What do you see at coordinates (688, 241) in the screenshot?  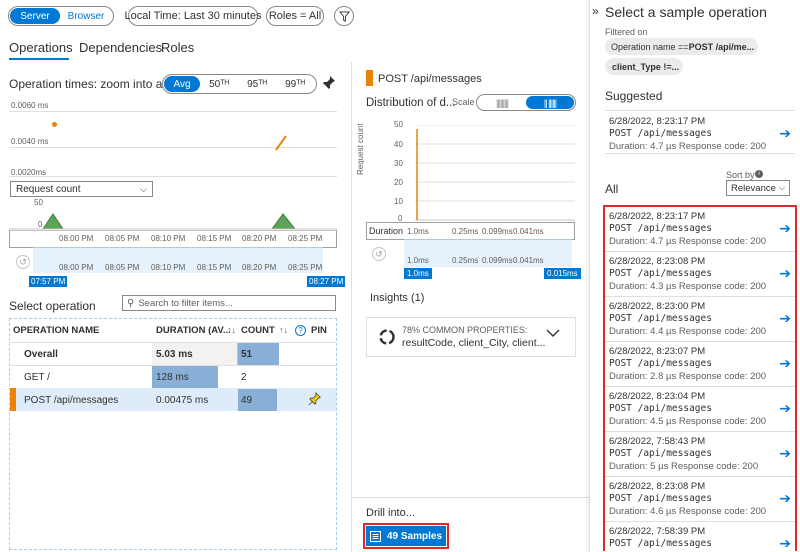 I see `sample-duration: Duration: 4.7 µs Response code: 200` at bounding box center [688, 241].